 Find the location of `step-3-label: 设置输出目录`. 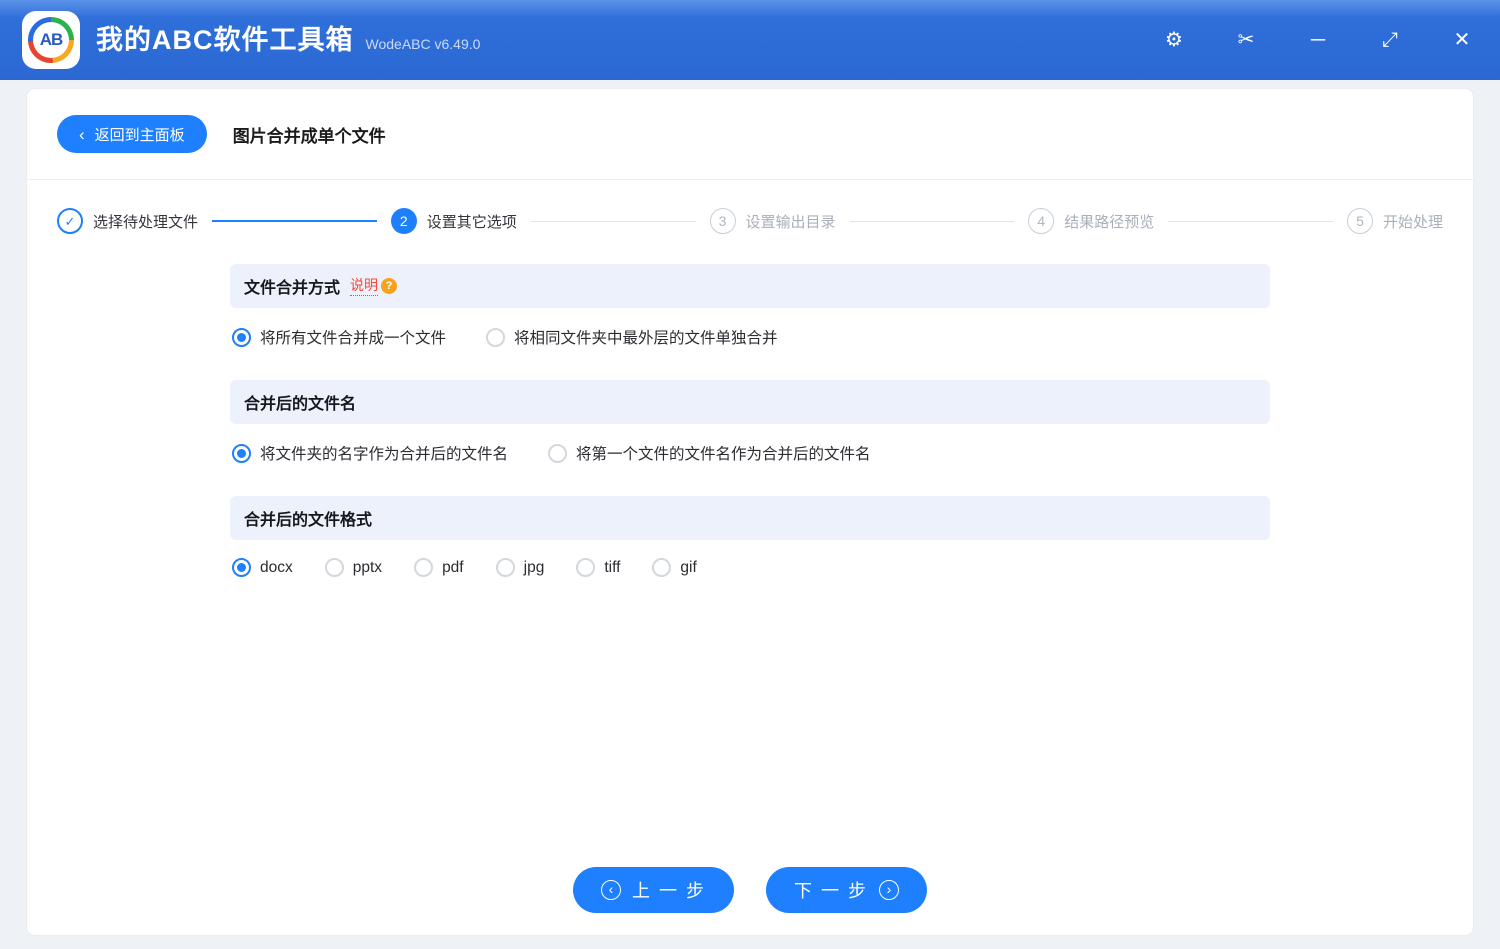

step-3-label: 设置输出目录 is located at coordinates (790, 222).